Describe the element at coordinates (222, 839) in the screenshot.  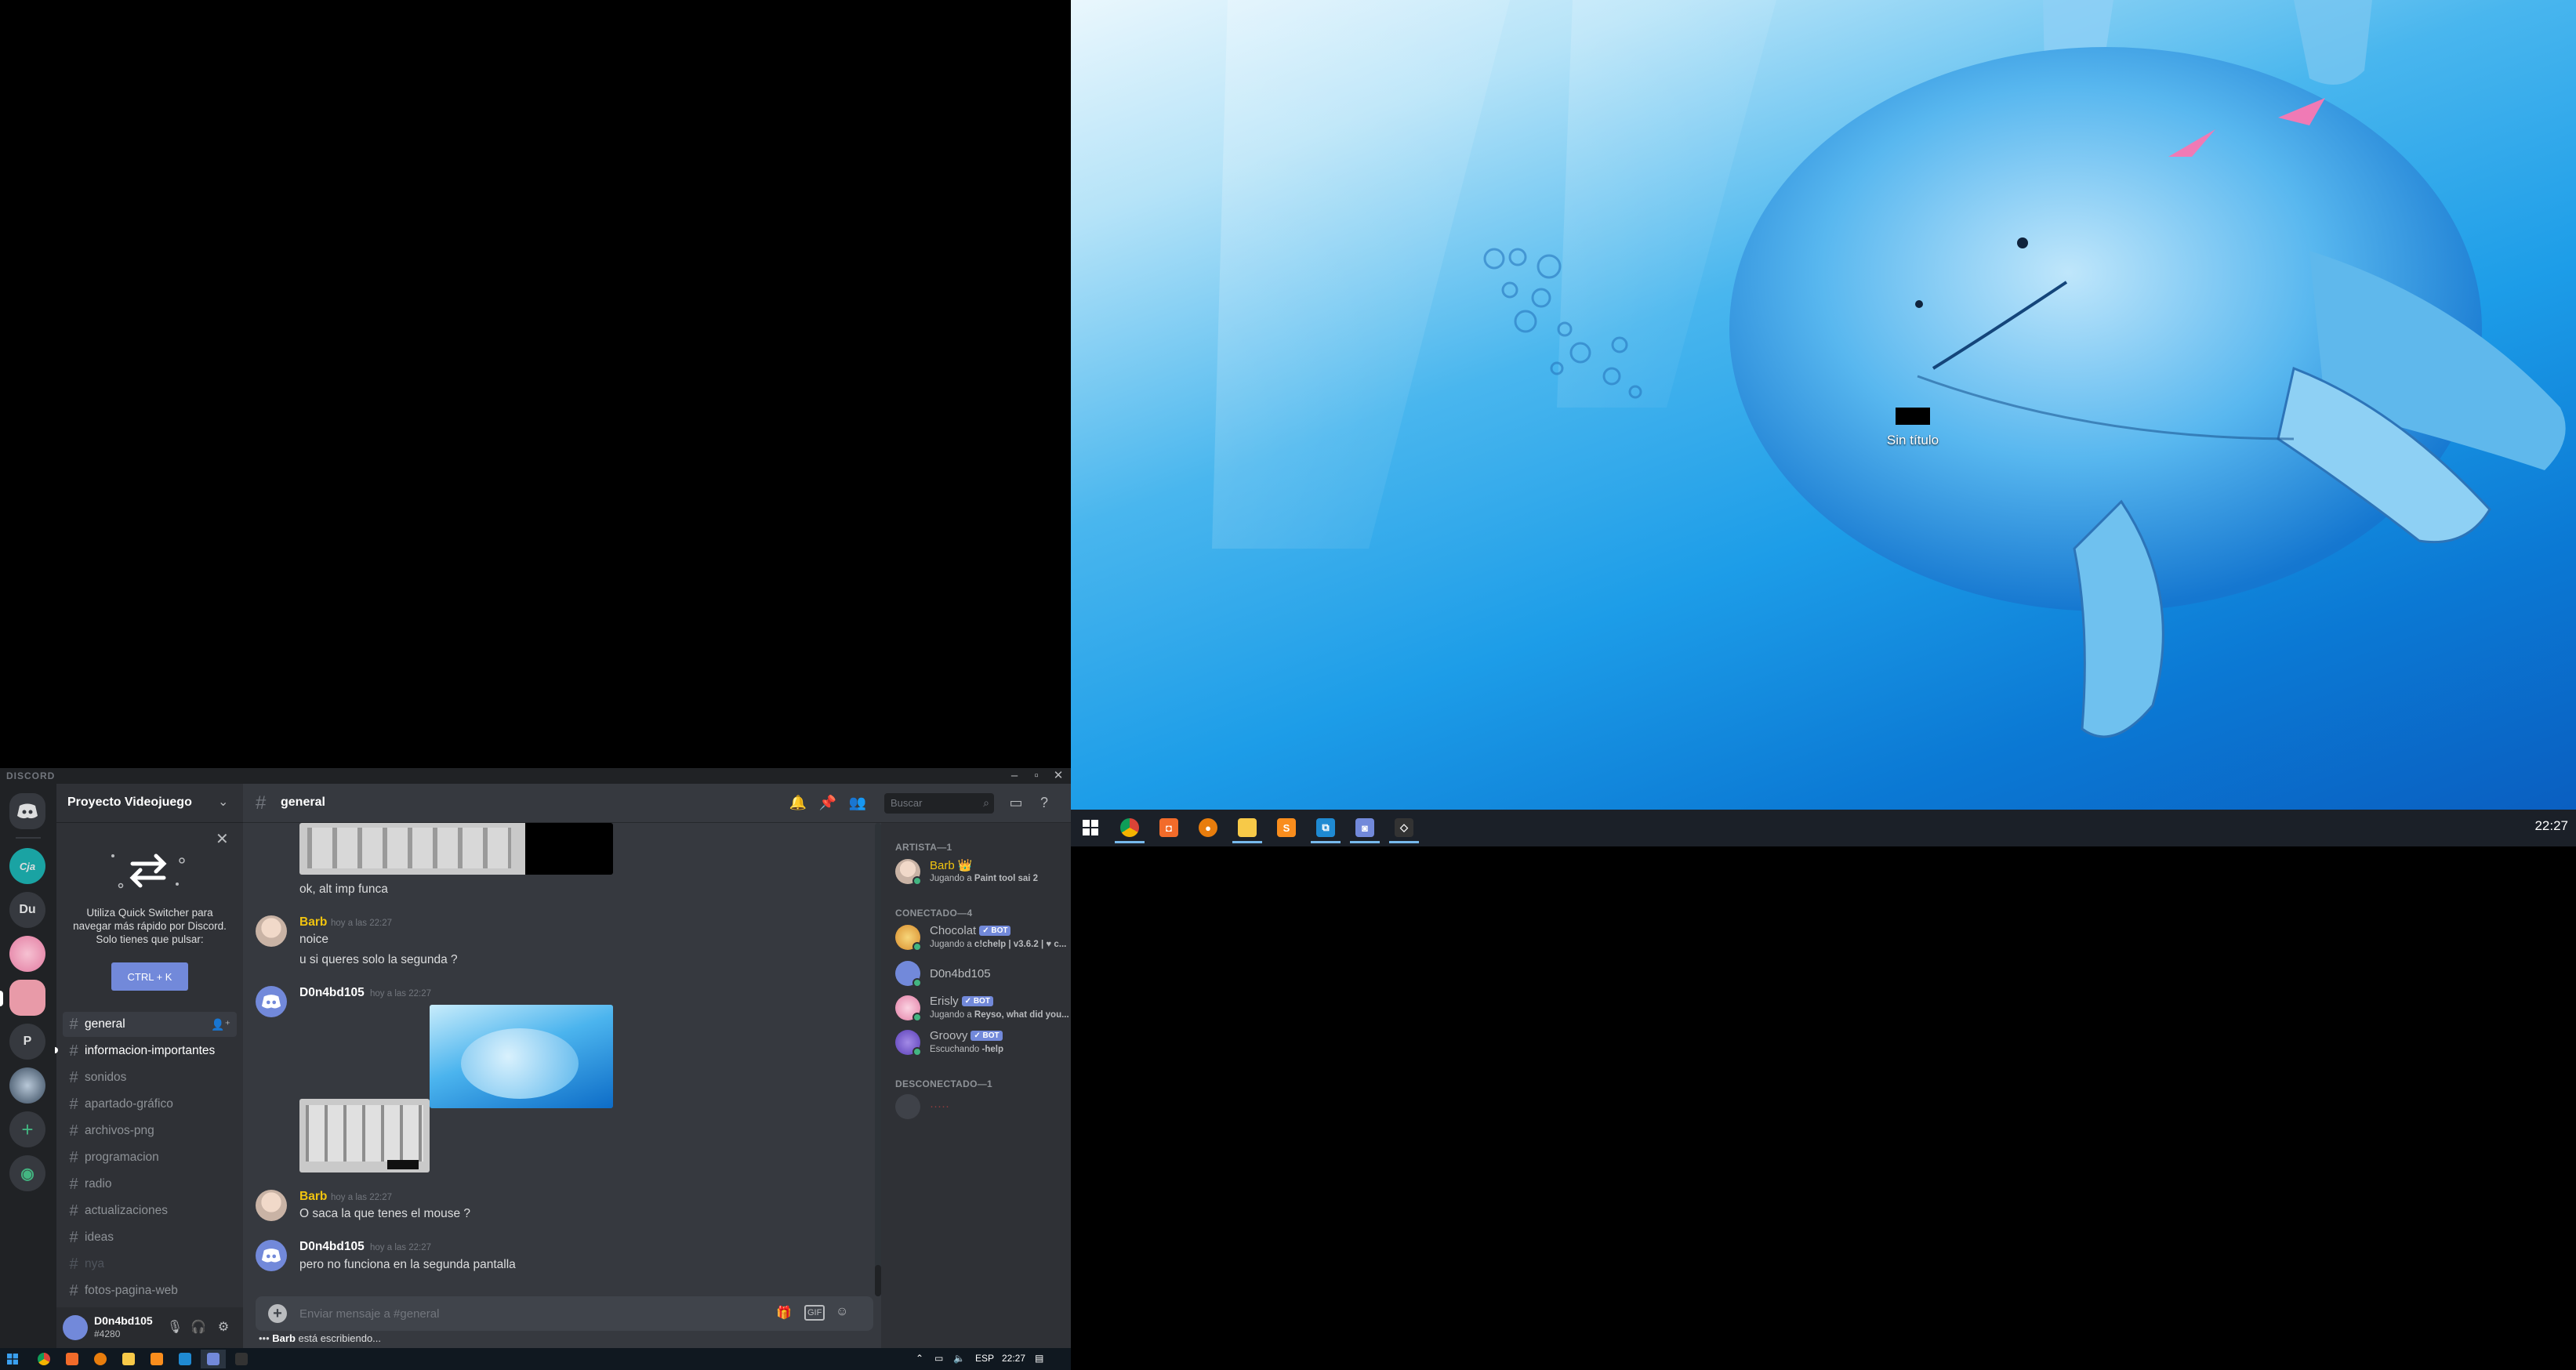
I see `close-icon: ✕` at that location.